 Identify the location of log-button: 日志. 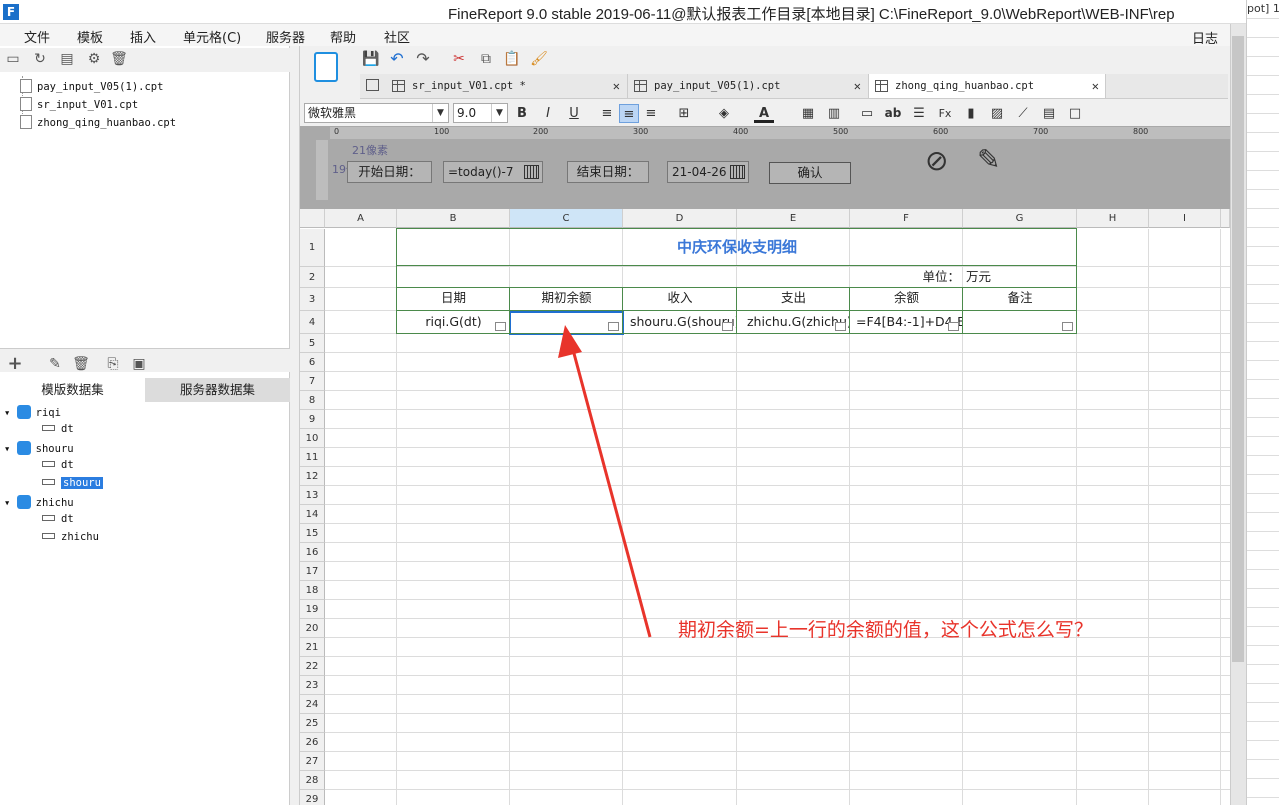
(1205, 37).